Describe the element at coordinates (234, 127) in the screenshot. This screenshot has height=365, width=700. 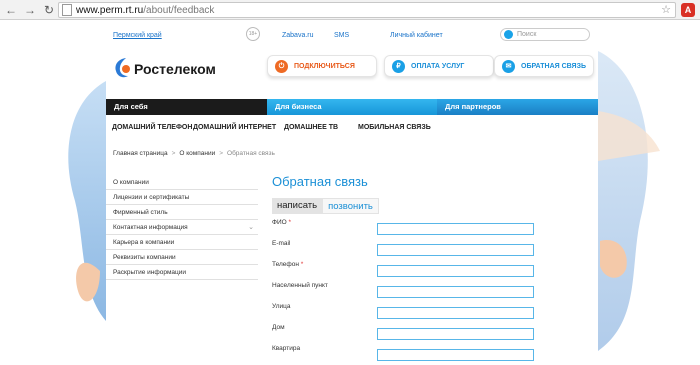
I see `subnav-home-internet: ДОМАШНИЙ ИНТЕРНЕТ` at that location.